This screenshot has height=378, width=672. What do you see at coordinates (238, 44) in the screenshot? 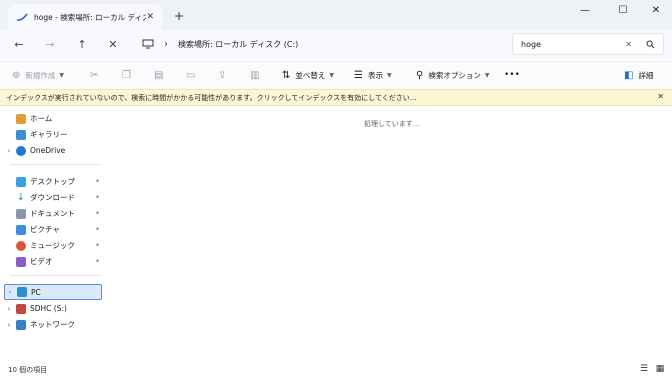
I see `breadcrumb: 検索場所: ローカル ディスク (C:)` at bounding box center [238, 44].